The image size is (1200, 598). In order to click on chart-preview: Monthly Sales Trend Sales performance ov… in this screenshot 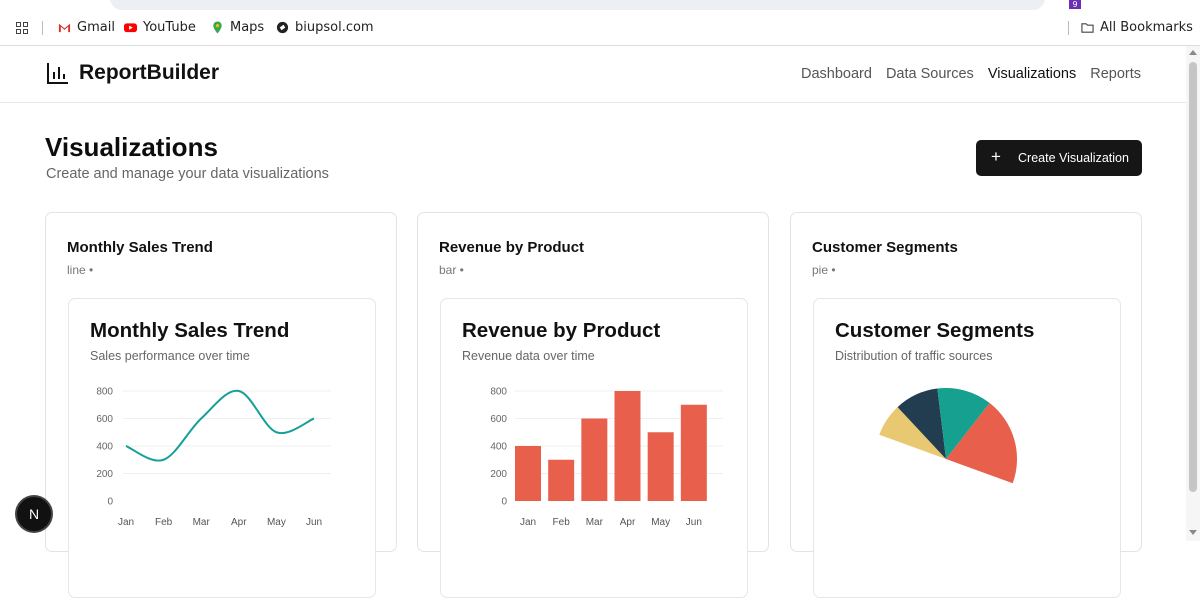, I will do `click(222, 448)`.